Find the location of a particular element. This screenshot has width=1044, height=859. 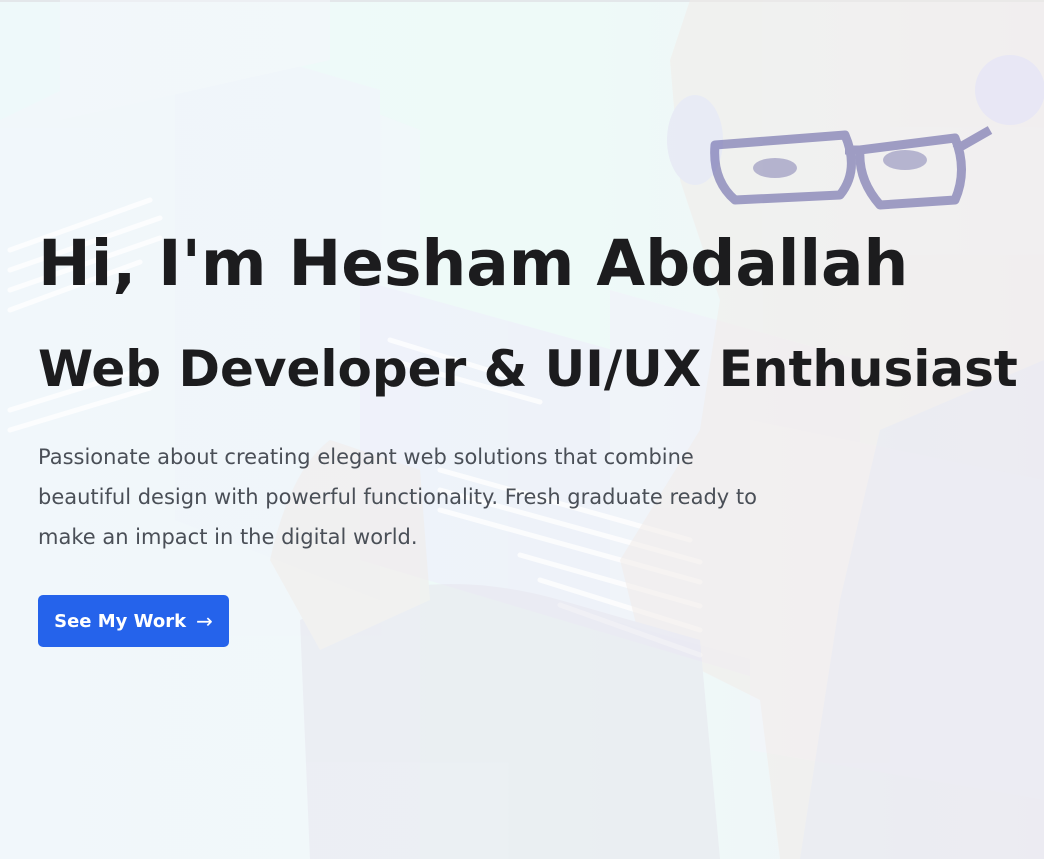

see-my-work-button: See My Work → is located at coordinates (133, 621).